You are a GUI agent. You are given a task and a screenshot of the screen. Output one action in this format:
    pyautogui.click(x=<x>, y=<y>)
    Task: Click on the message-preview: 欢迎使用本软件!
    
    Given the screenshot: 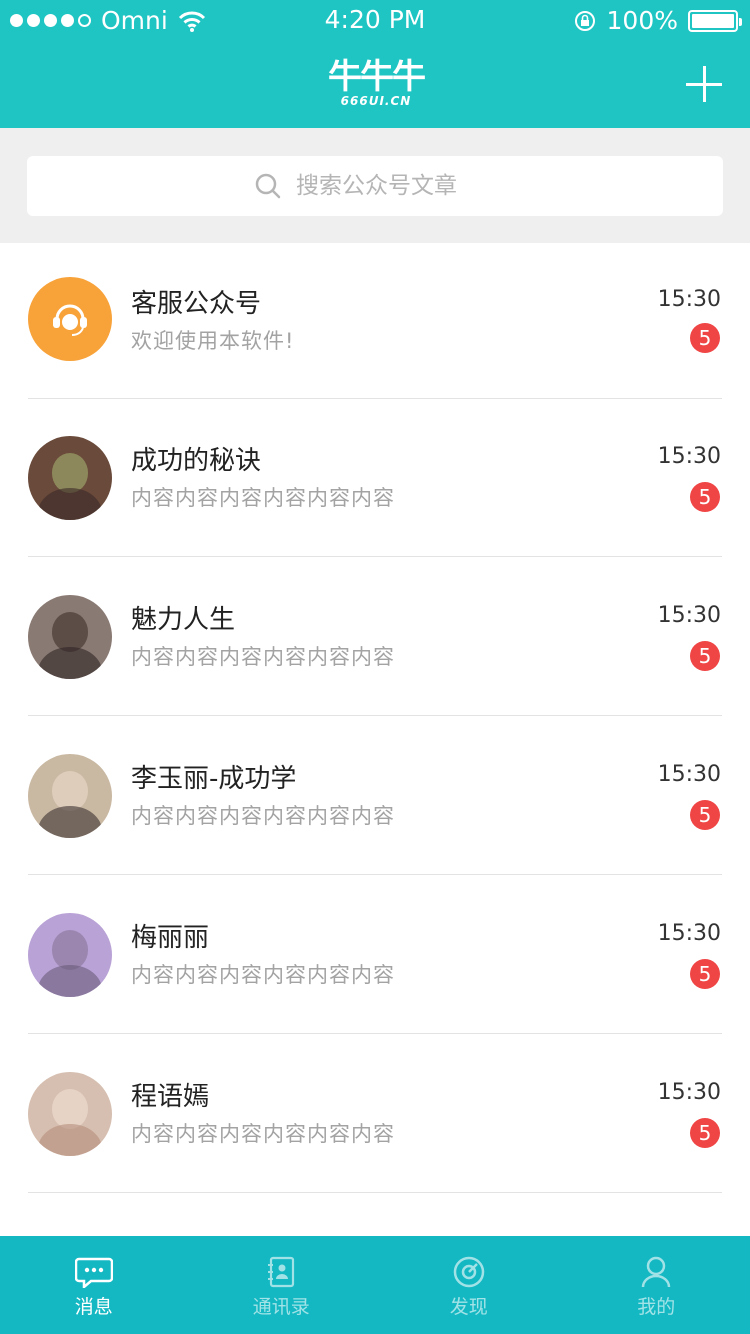 What is the action you would take?
    pyautogui.click(x=213, y=341)
    